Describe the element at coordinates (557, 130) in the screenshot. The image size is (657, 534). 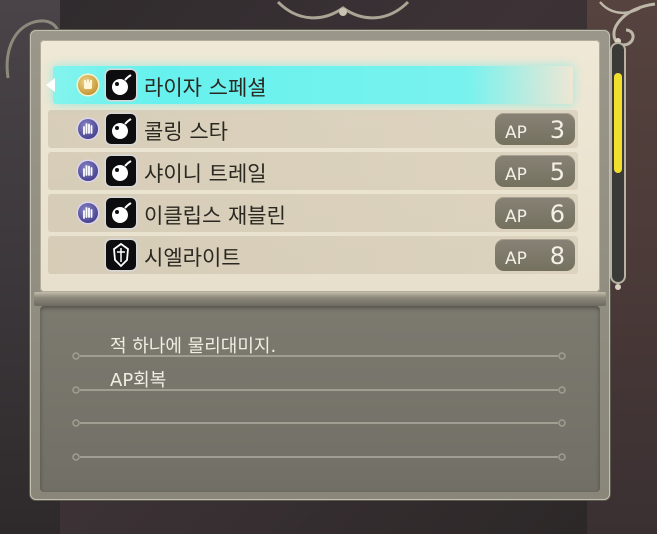
I see `ap-cost: 3` at that location.